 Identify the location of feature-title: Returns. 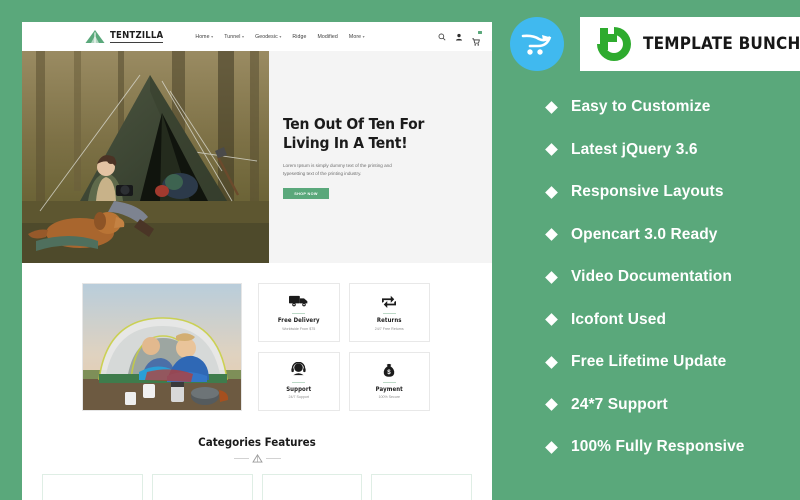
(389, 321).